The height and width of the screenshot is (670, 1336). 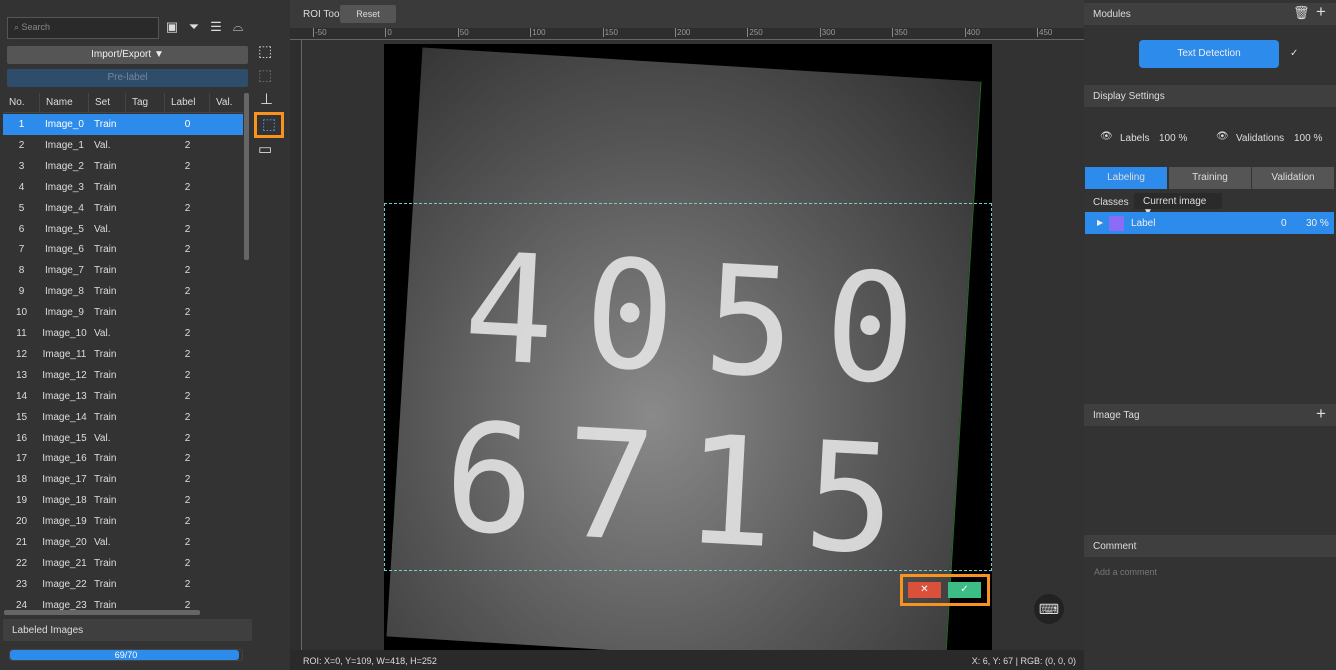 What do you see at coordinates (83, 28) in the screenshot?
I see `search-input: ⌕ Search` at bounding box center [83, 28].